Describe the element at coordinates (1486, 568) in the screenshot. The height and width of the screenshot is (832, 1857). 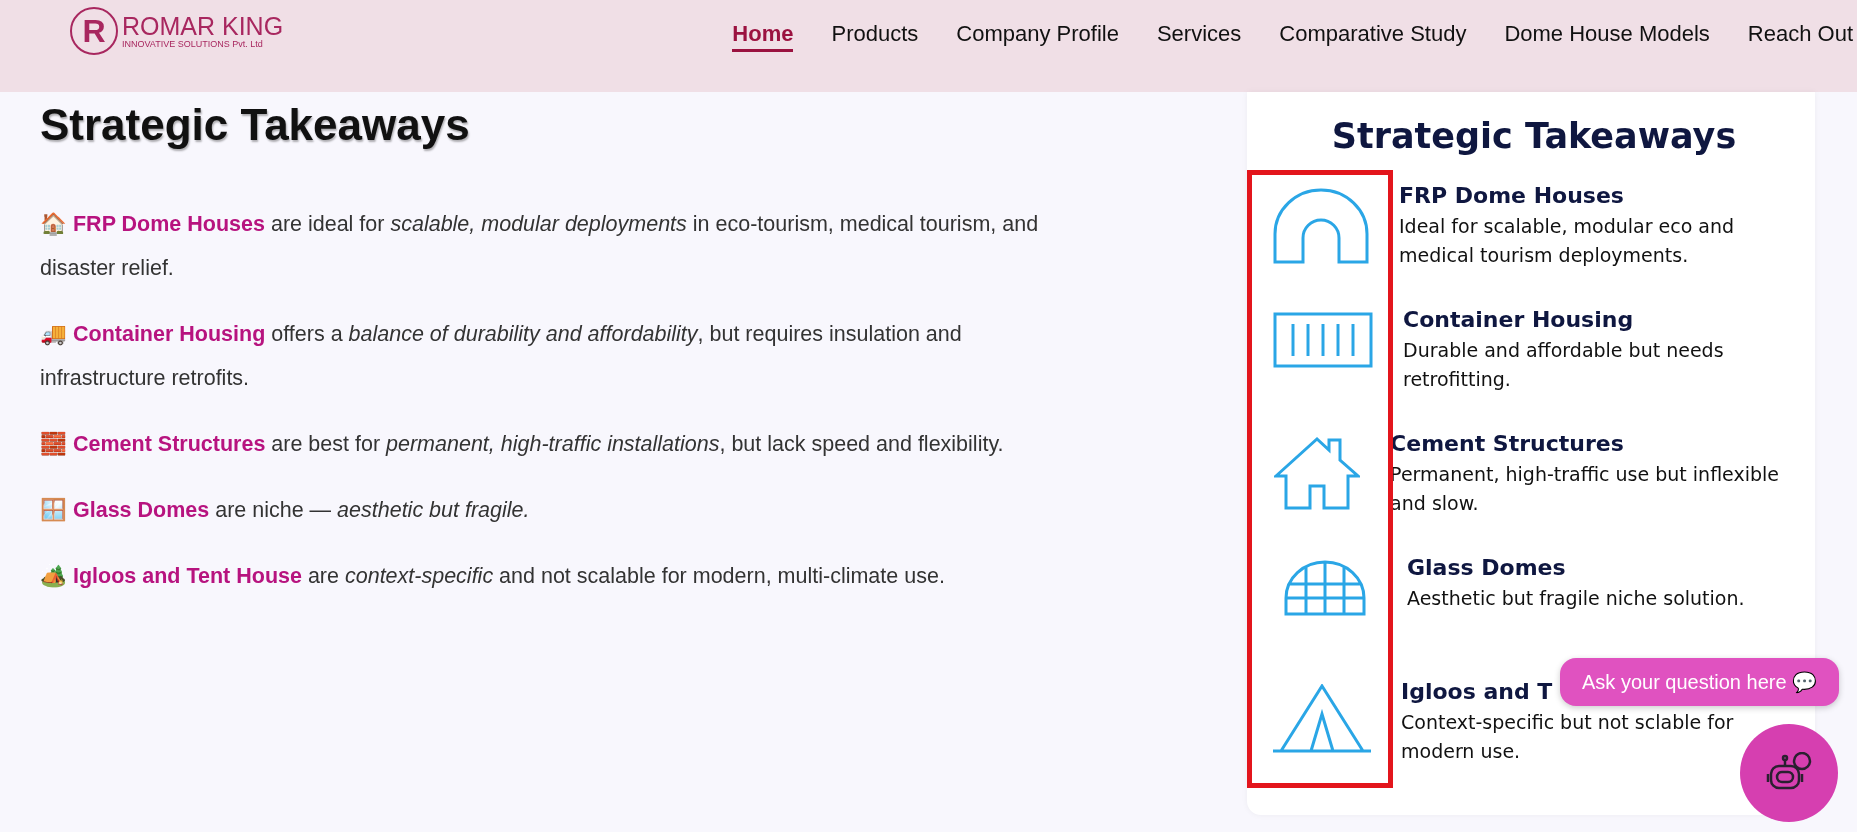
I see `item-title: Glass Domes` at that location.